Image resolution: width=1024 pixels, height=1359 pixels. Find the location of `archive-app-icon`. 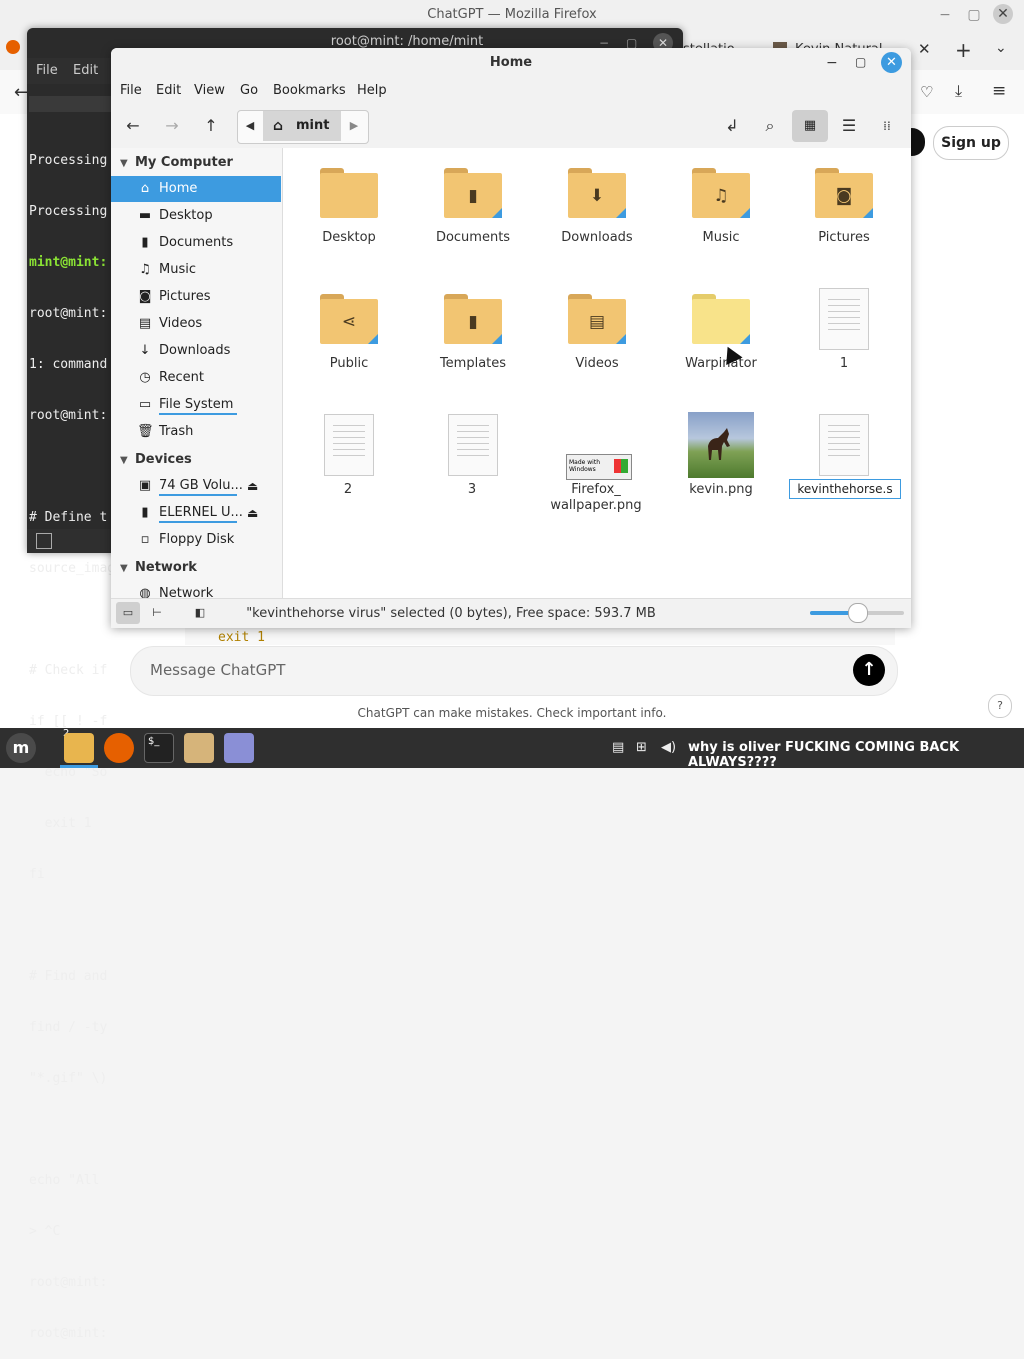

archive-app-icon is located at coordinates (199, 748).